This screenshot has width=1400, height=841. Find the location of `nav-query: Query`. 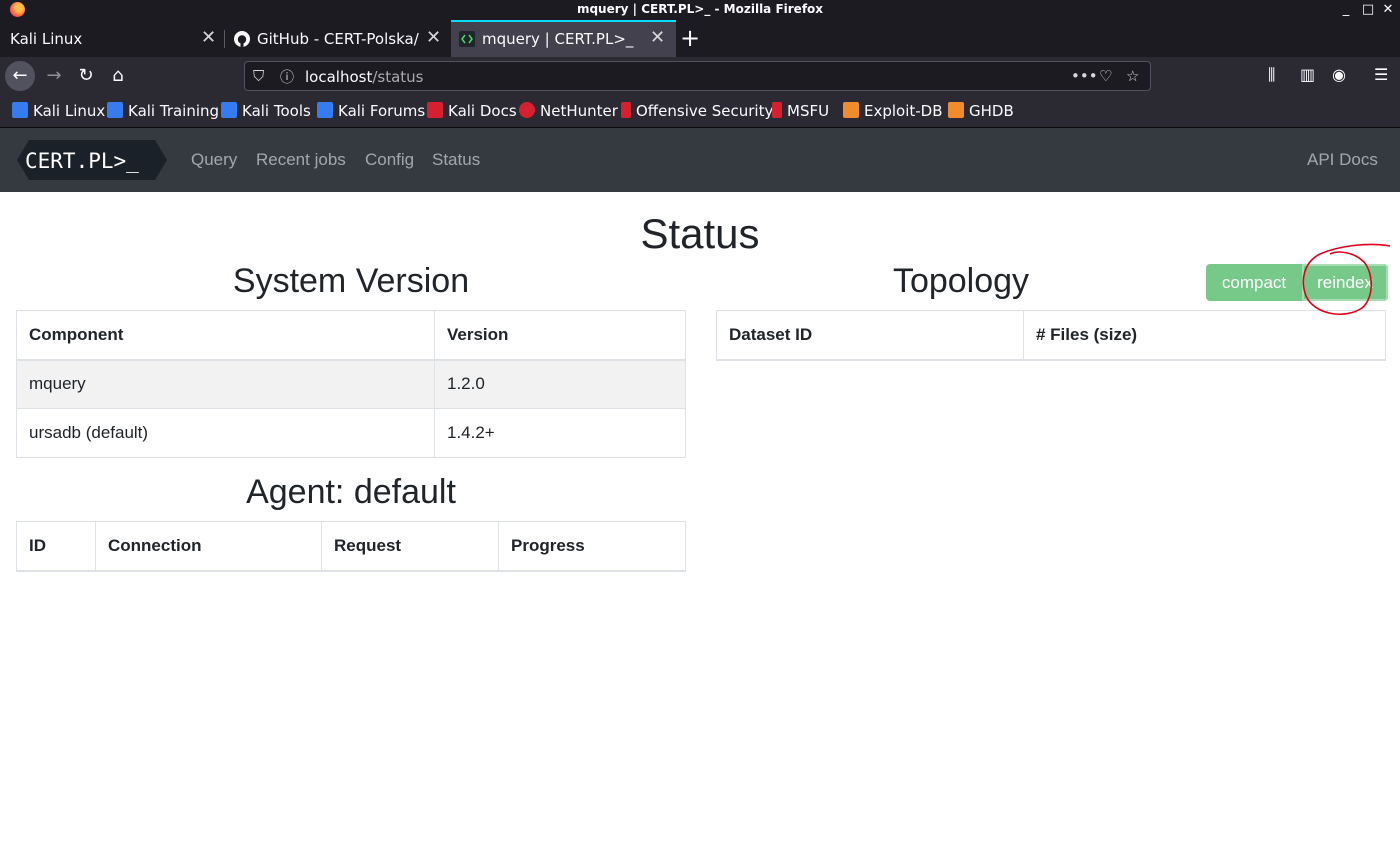

nav-query: Query is located at coordinates (214, 160).